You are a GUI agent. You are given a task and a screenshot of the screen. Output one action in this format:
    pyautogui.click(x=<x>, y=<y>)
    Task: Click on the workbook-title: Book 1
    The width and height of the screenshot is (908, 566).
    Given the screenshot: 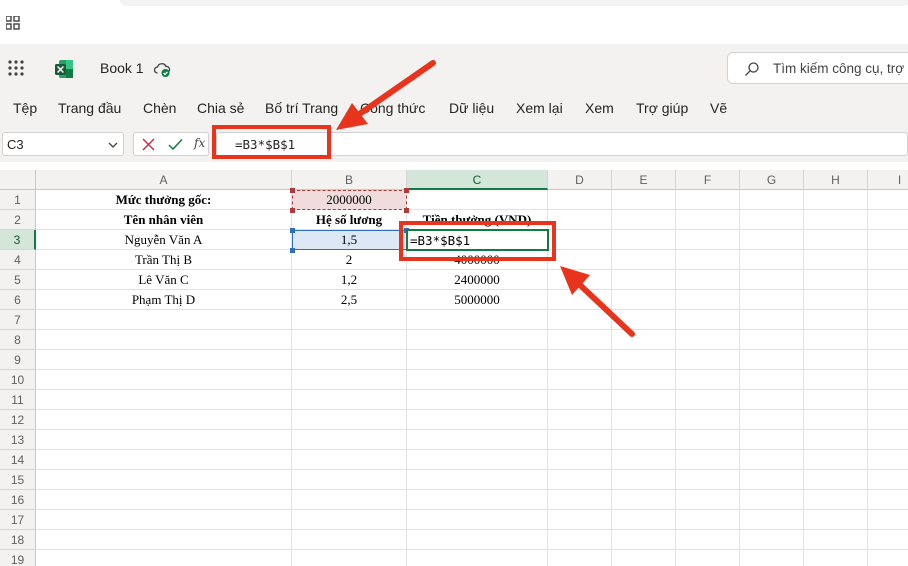 What is the action you would take?
    pyautogui.click(x=122, y=68)
    